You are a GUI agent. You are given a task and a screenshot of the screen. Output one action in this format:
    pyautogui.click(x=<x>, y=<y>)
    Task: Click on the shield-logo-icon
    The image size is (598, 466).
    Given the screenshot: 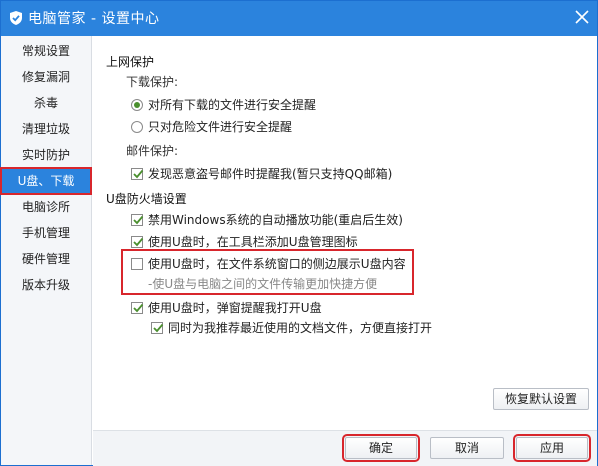 What is the action you would take?
    pyautogui.click(x=16, y=18)
    